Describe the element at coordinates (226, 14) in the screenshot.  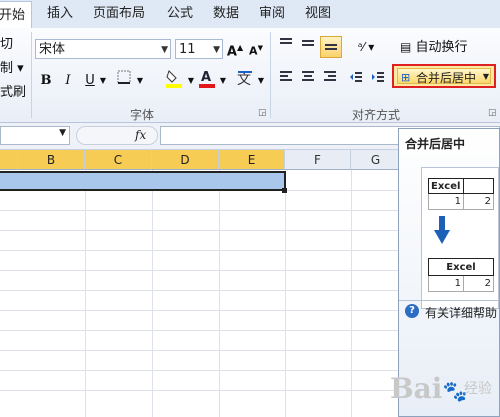
I see `tab-data: 数据` at that location.